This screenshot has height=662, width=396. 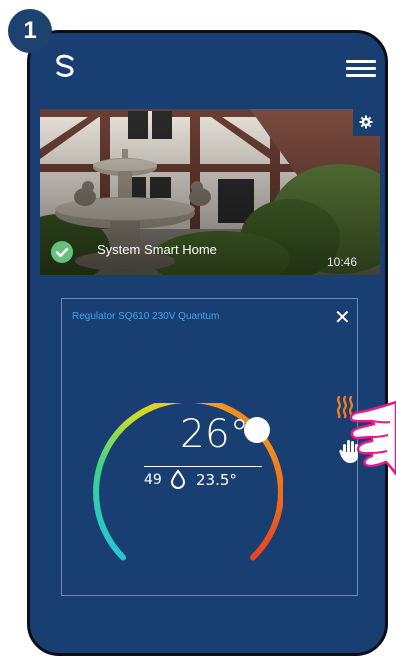 I want to click on device-title: Regulator SQ610 230V Quantum, so click(x=146, y=316).